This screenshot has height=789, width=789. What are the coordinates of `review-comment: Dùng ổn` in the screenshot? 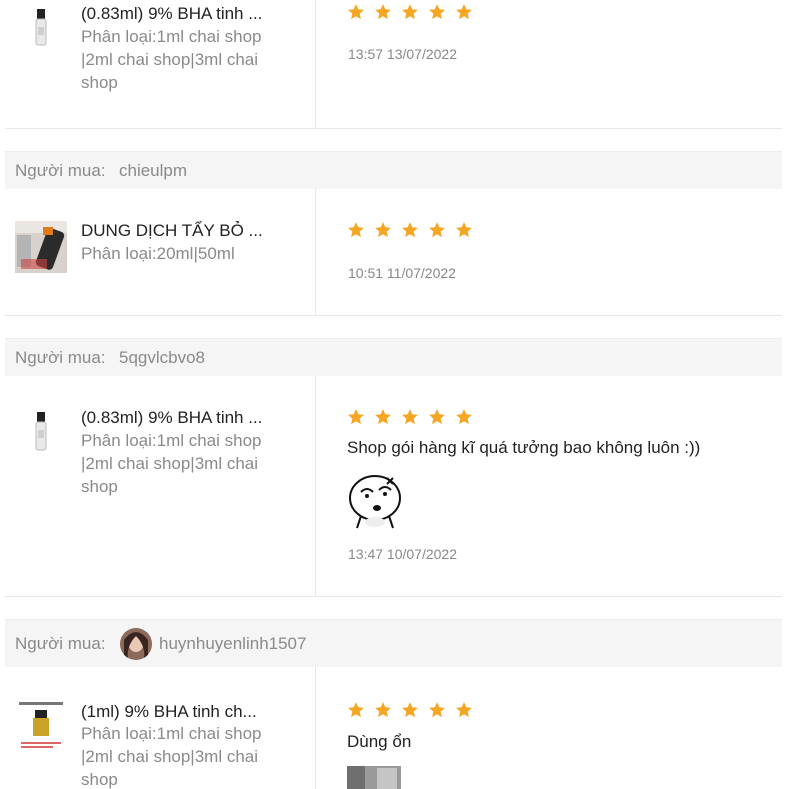 It's located at (379, 741).